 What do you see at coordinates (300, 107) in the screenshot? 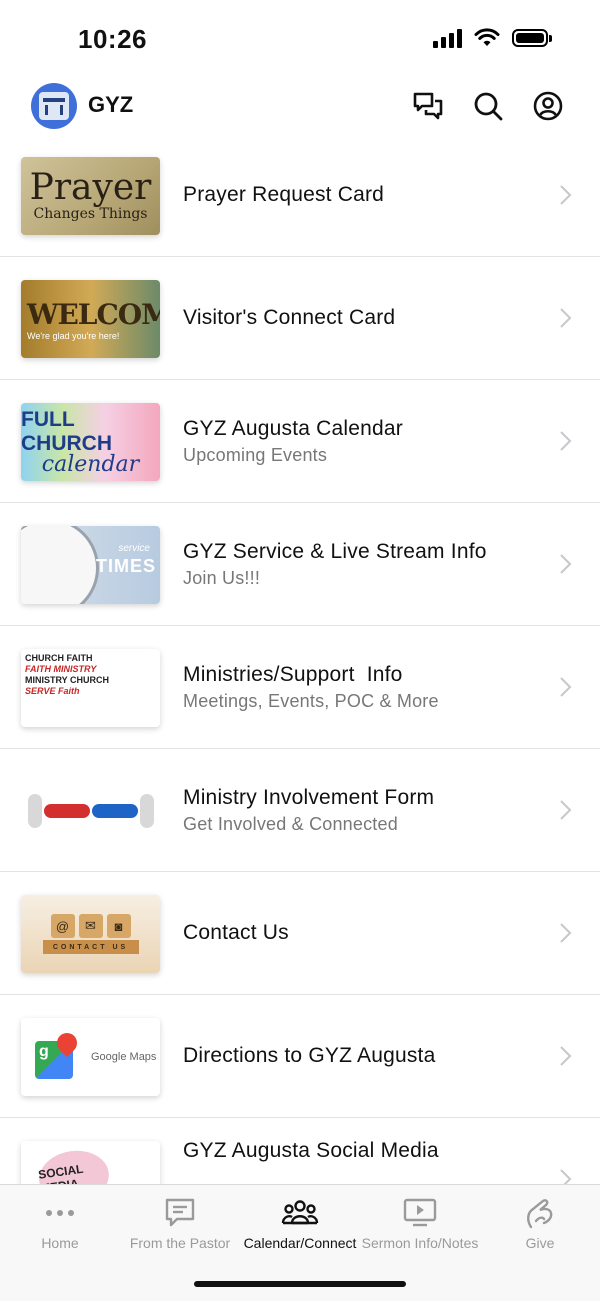
I see `app-header: GYZ` at bounding box center [300, 107].